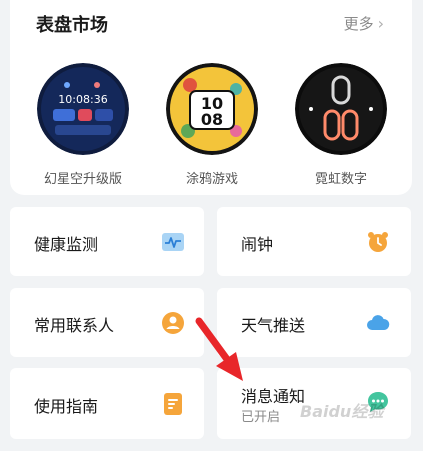  Describe the element at coordinates (273, 325) in the screenshot. I see `tile-weather-label: 天气推送` at that location.